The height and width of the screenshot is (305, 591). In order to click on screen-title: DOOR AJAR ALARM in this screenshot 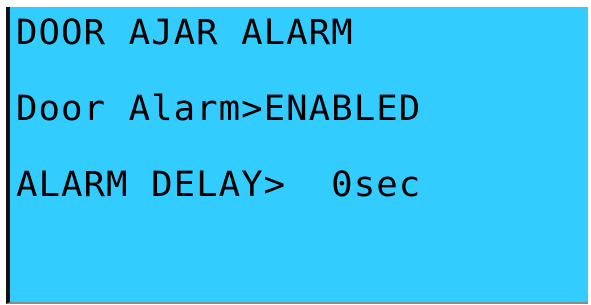, I will do `click(185, 33)`.